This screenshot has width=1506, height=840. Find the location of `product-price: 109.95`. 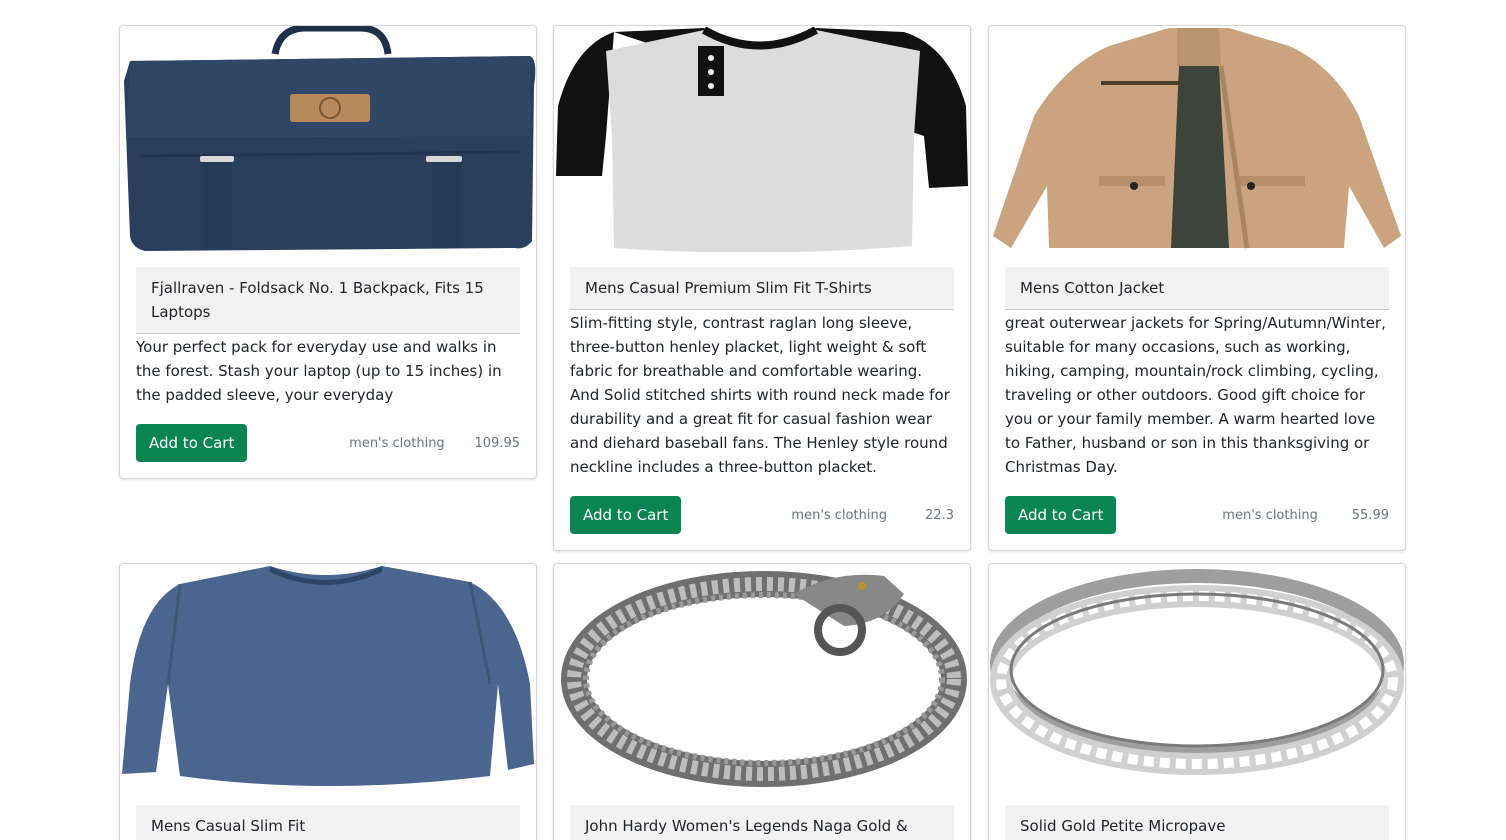

product-price: 109.95 is located at coordinates (497, 443).